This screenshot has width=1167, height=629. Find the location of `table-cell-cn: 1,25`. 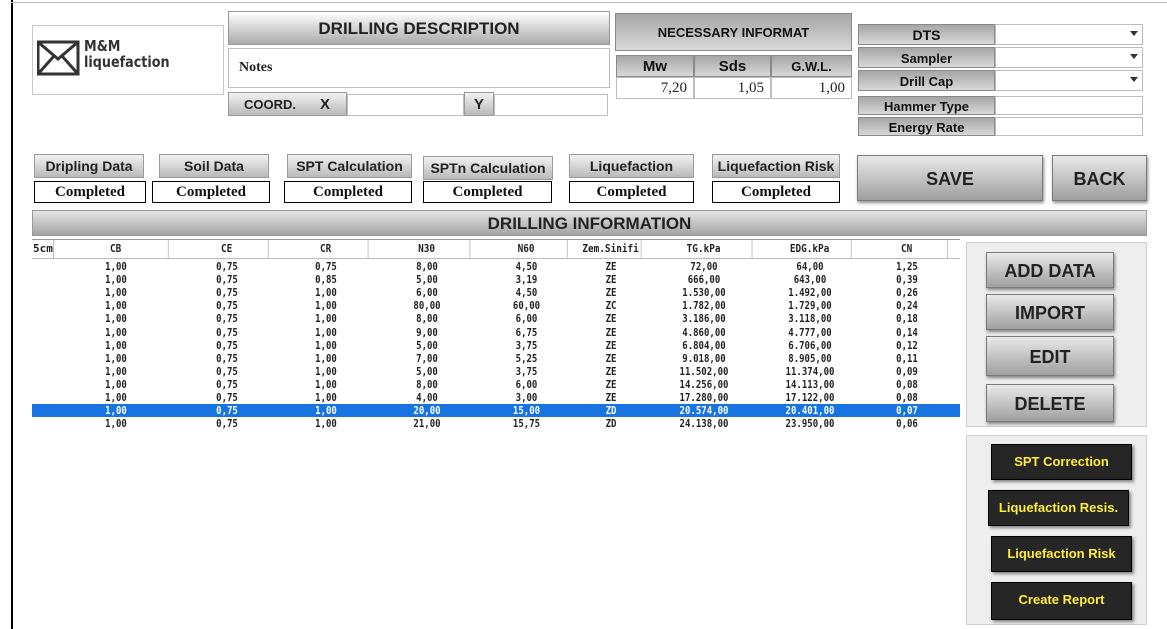

table-cell-cn: 1,25 is located at coordinates (907, 266).